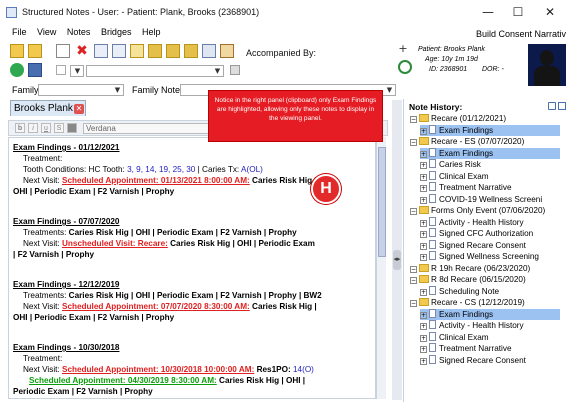 This screenshot has width=566, height=402. Describe the element at coordinates (466, 314) in the screenshot. I see `history-item-label: Exam Findings` at that location.